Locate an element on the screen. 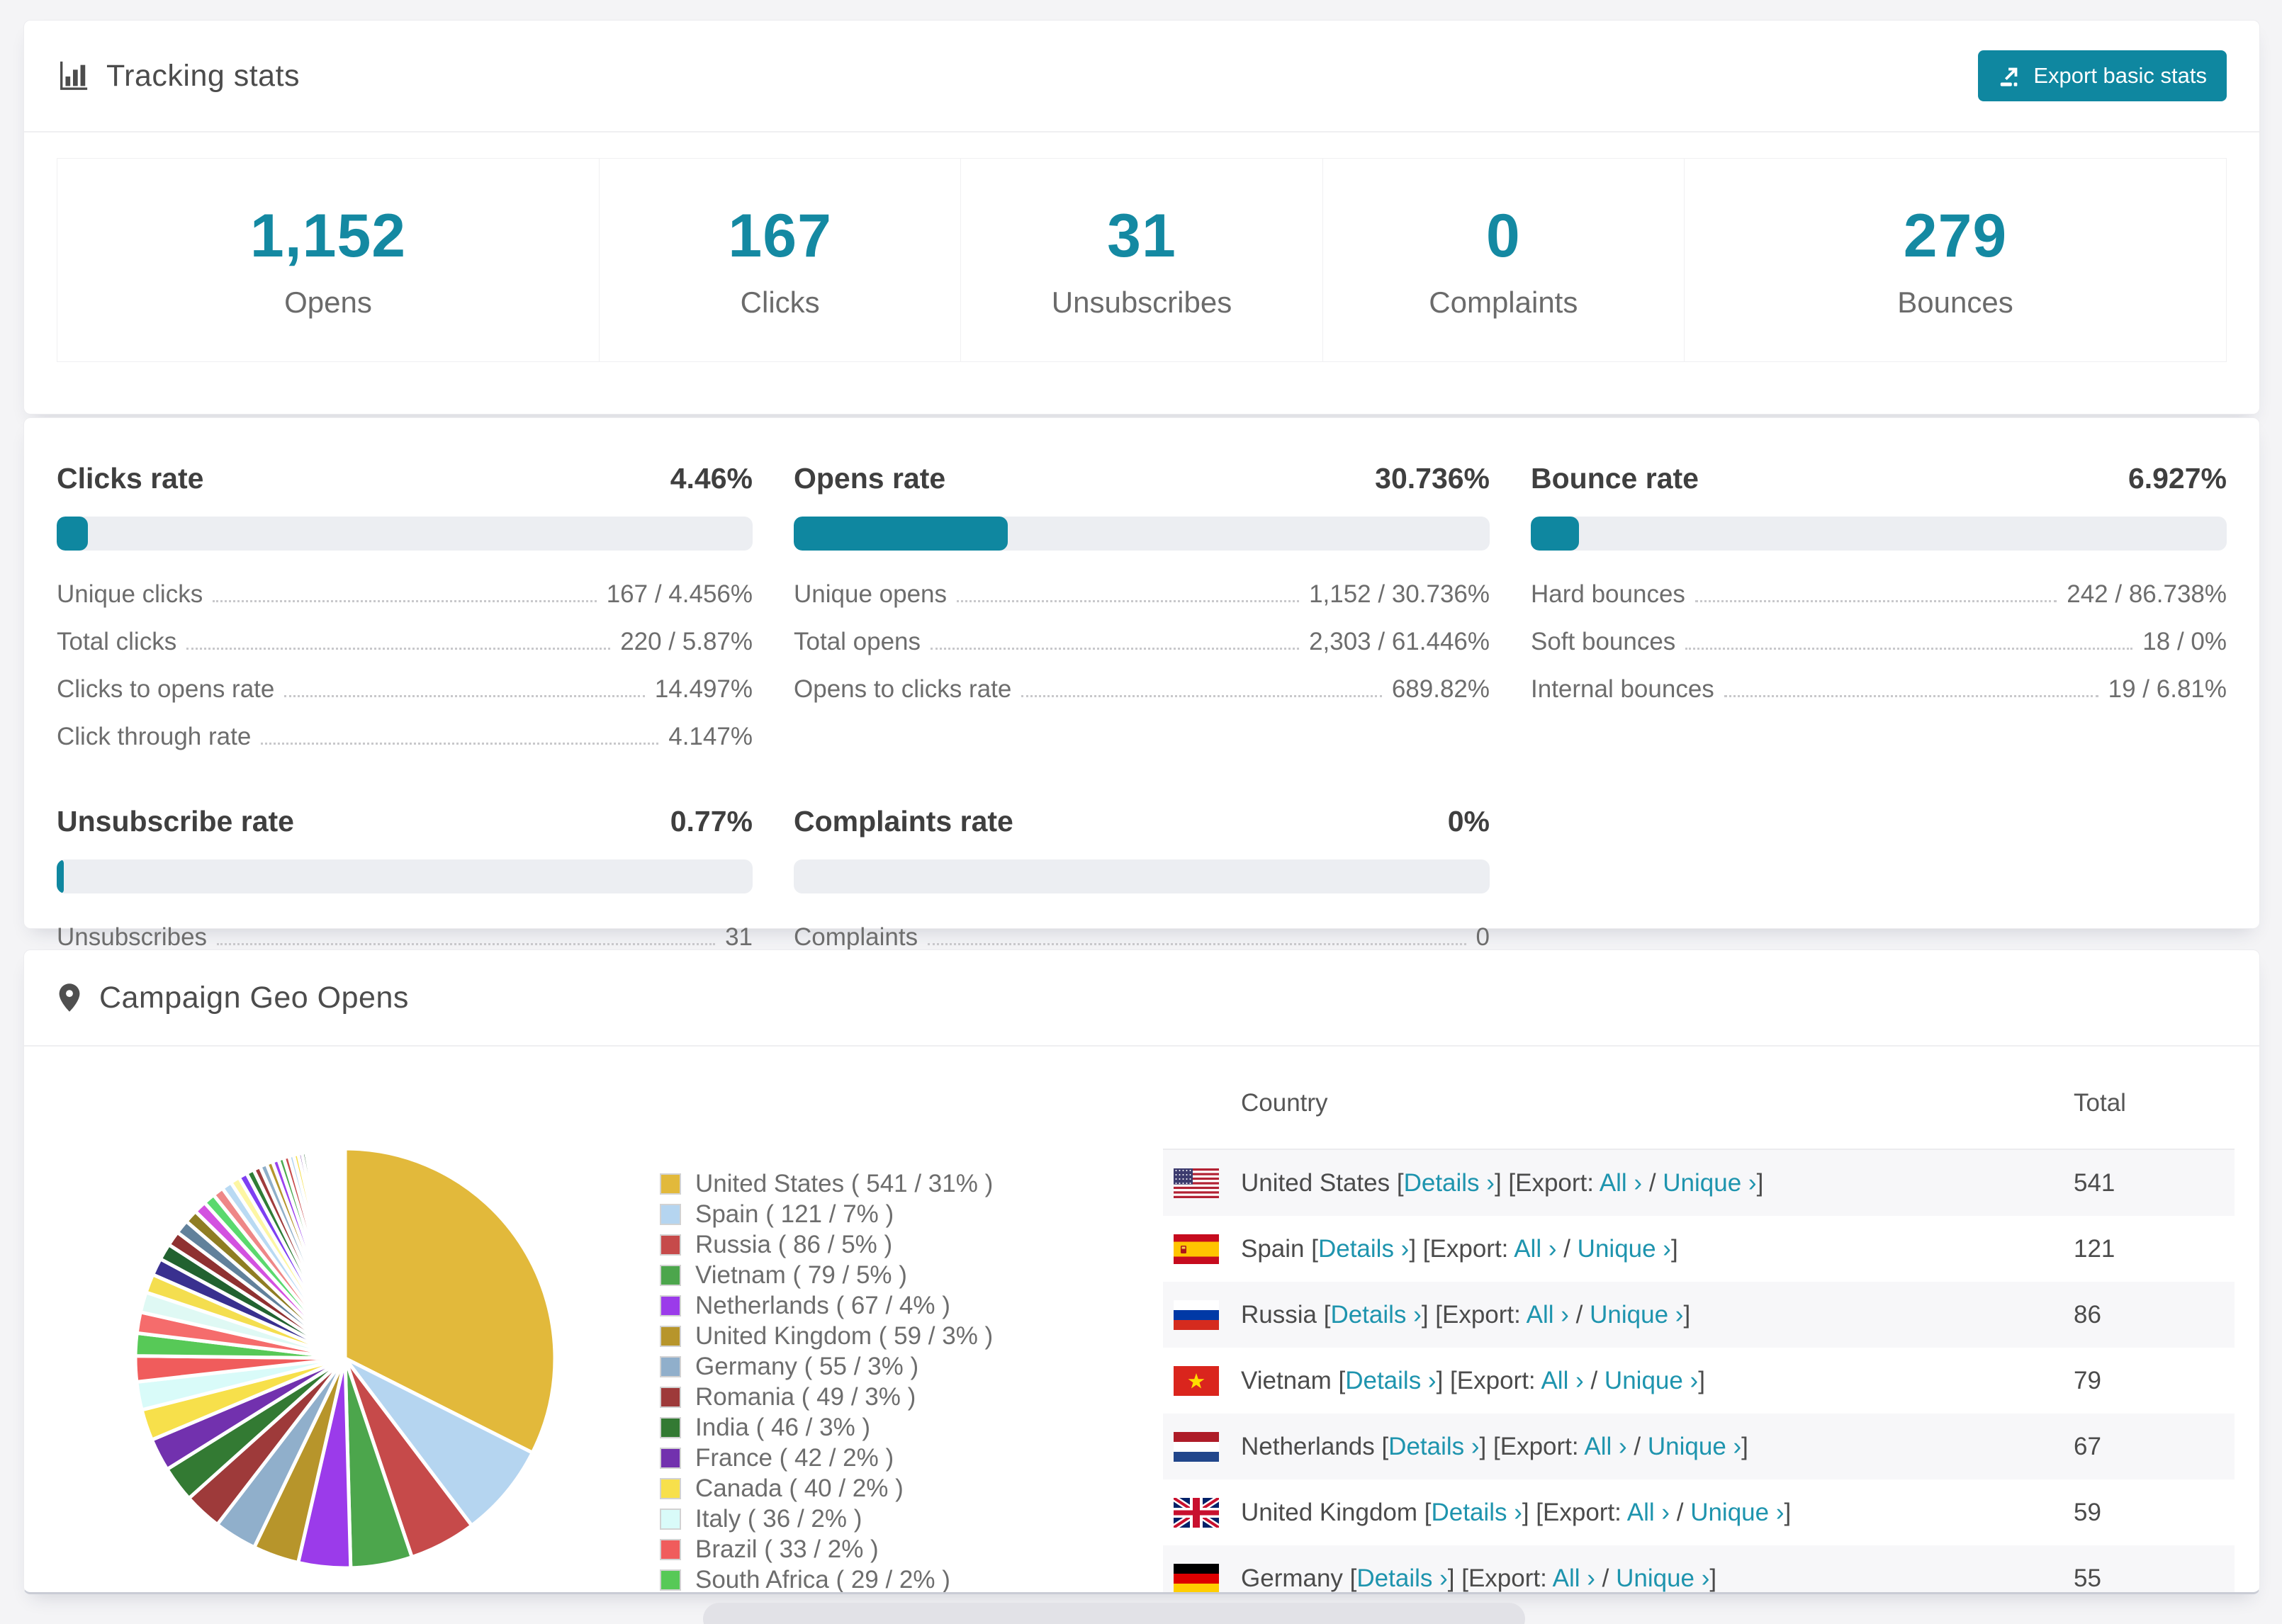 This screenshot has width=2282, height=1624. flag-us is located at coordinates (1197, 1183).